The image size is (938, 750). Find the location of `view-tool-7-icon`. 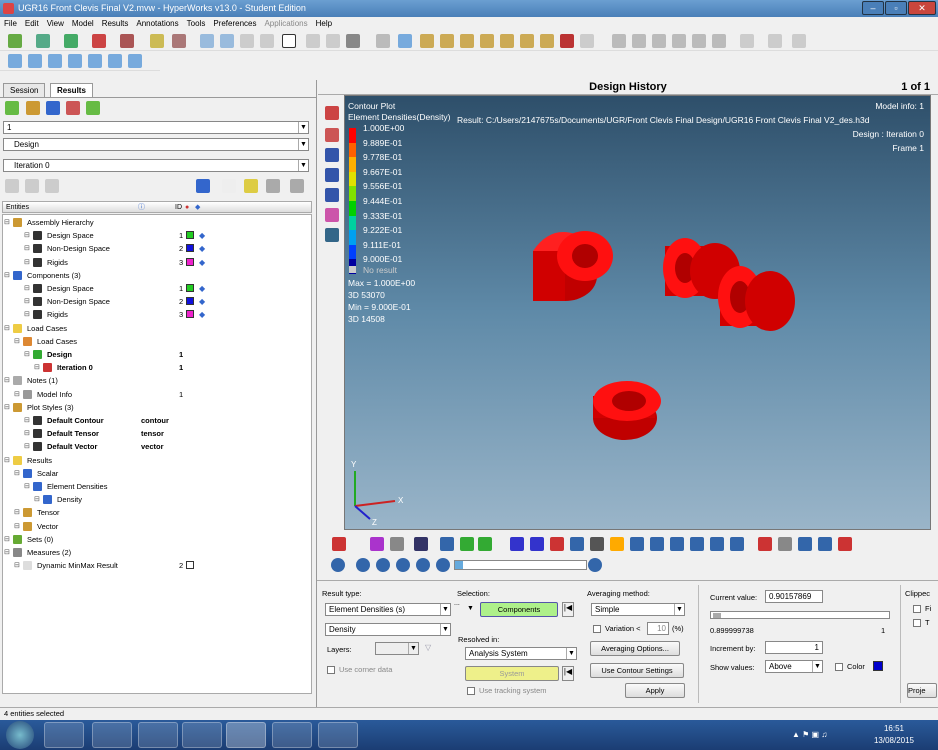

view-tool-7-icon is located at coordinates (332, 235).